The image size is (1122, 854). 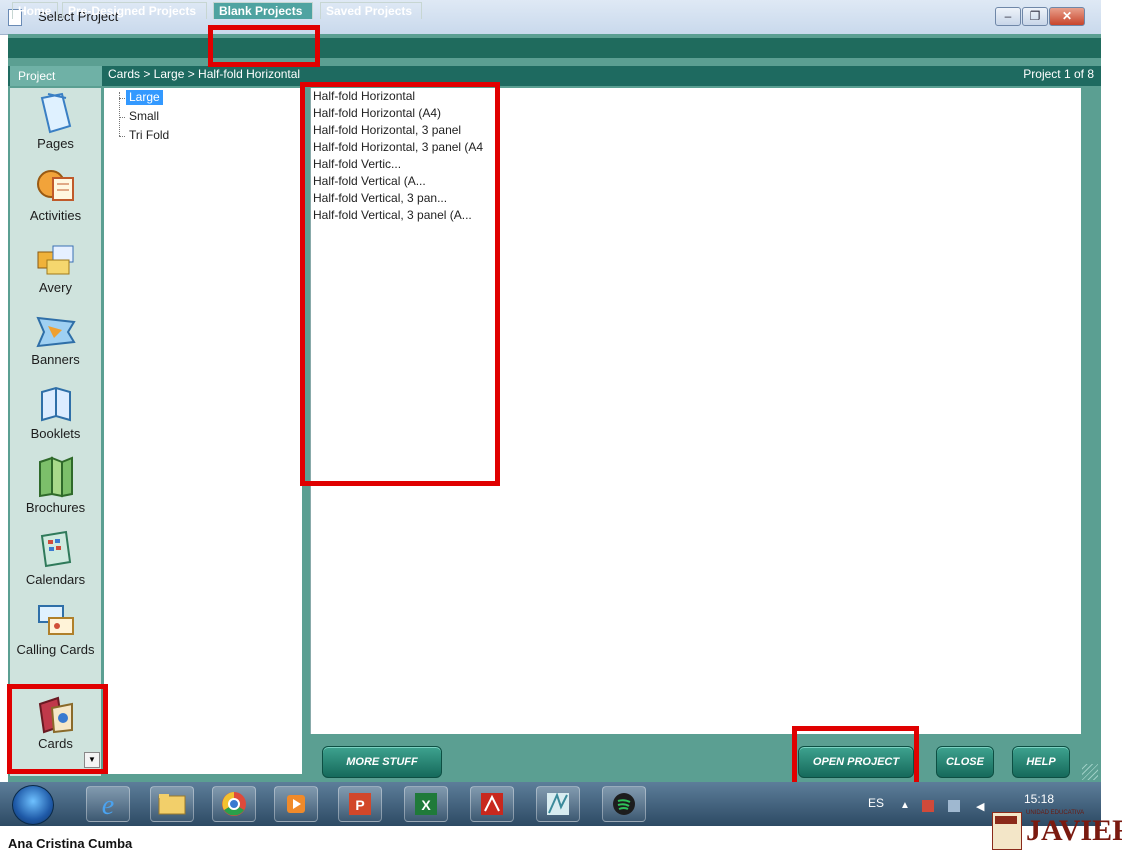 I want to click on banners-icon, so click(x=55, y=332).